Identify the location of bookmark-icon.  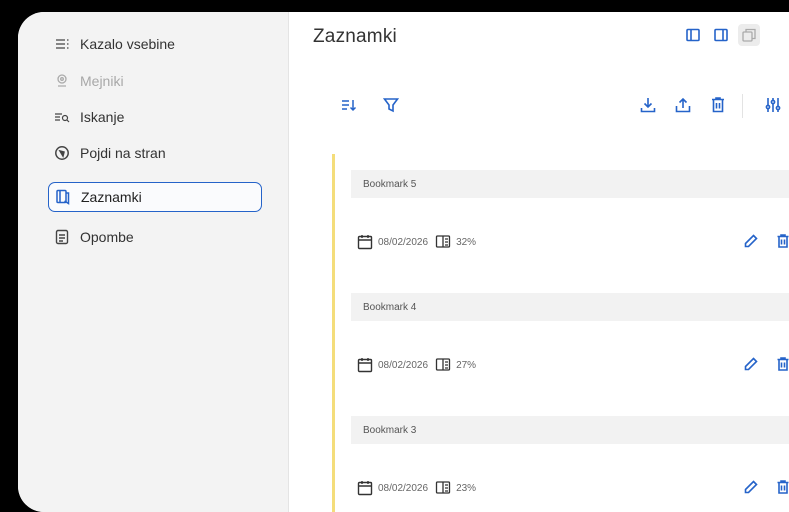
(63, 197).